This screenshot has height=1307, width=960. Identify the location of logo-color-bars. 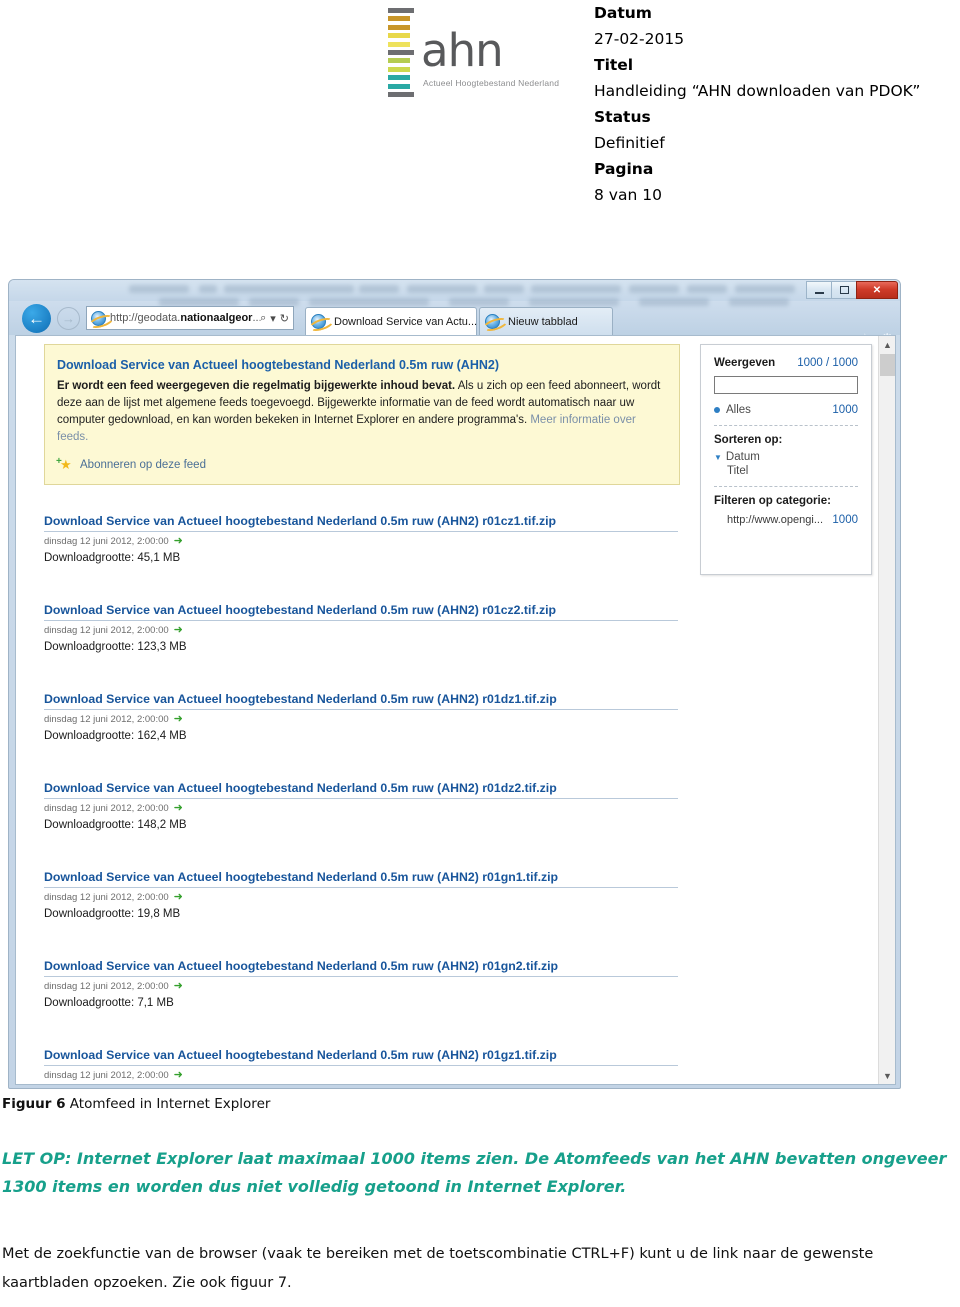
(403, 54).